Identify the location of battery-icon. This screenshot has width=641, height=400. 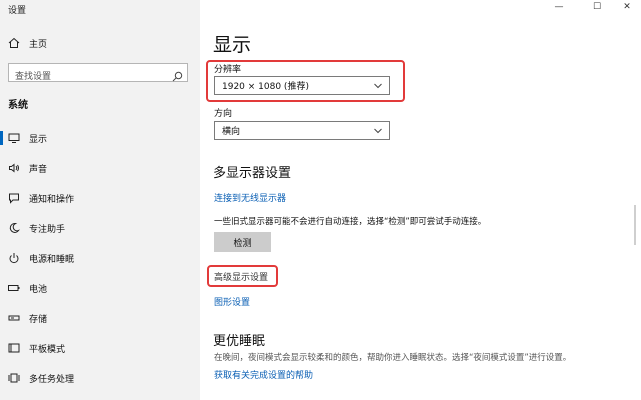
(14, 288).